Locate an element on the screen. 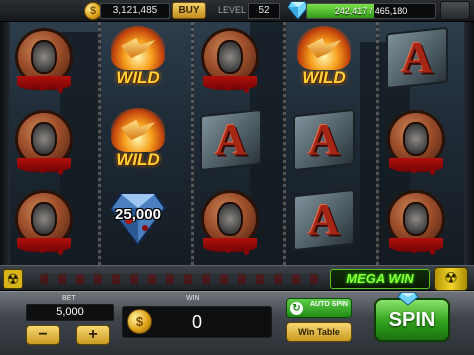 Image resolution: width=474 pixels, height=355 pixels. xp-progress-bar: 242,417 / 465,180 is located at coordinates (371, 11).